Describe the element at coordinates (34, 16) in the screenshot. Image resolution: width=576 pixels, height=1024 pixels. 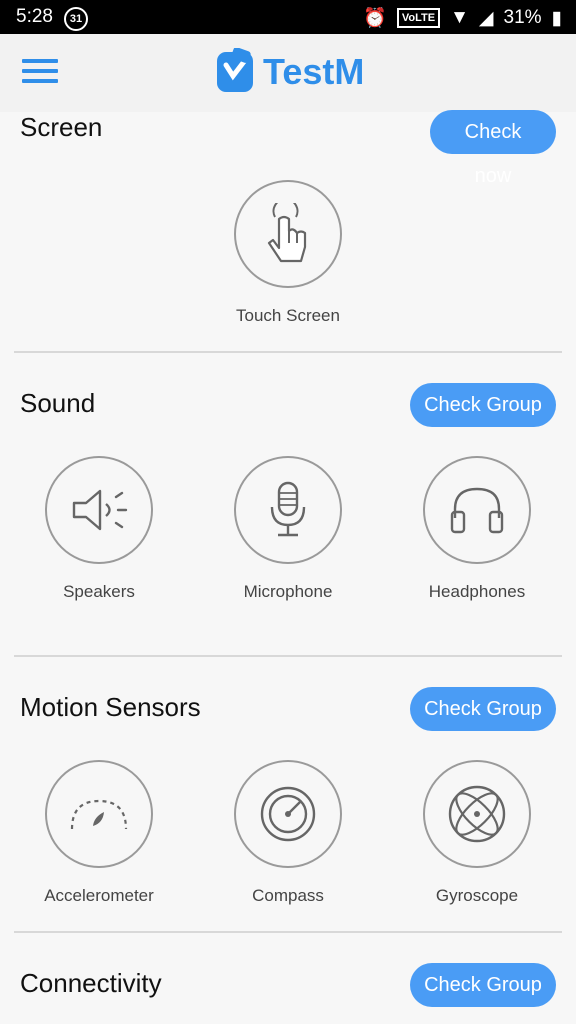
I see `status-time: 5:28` at that location.